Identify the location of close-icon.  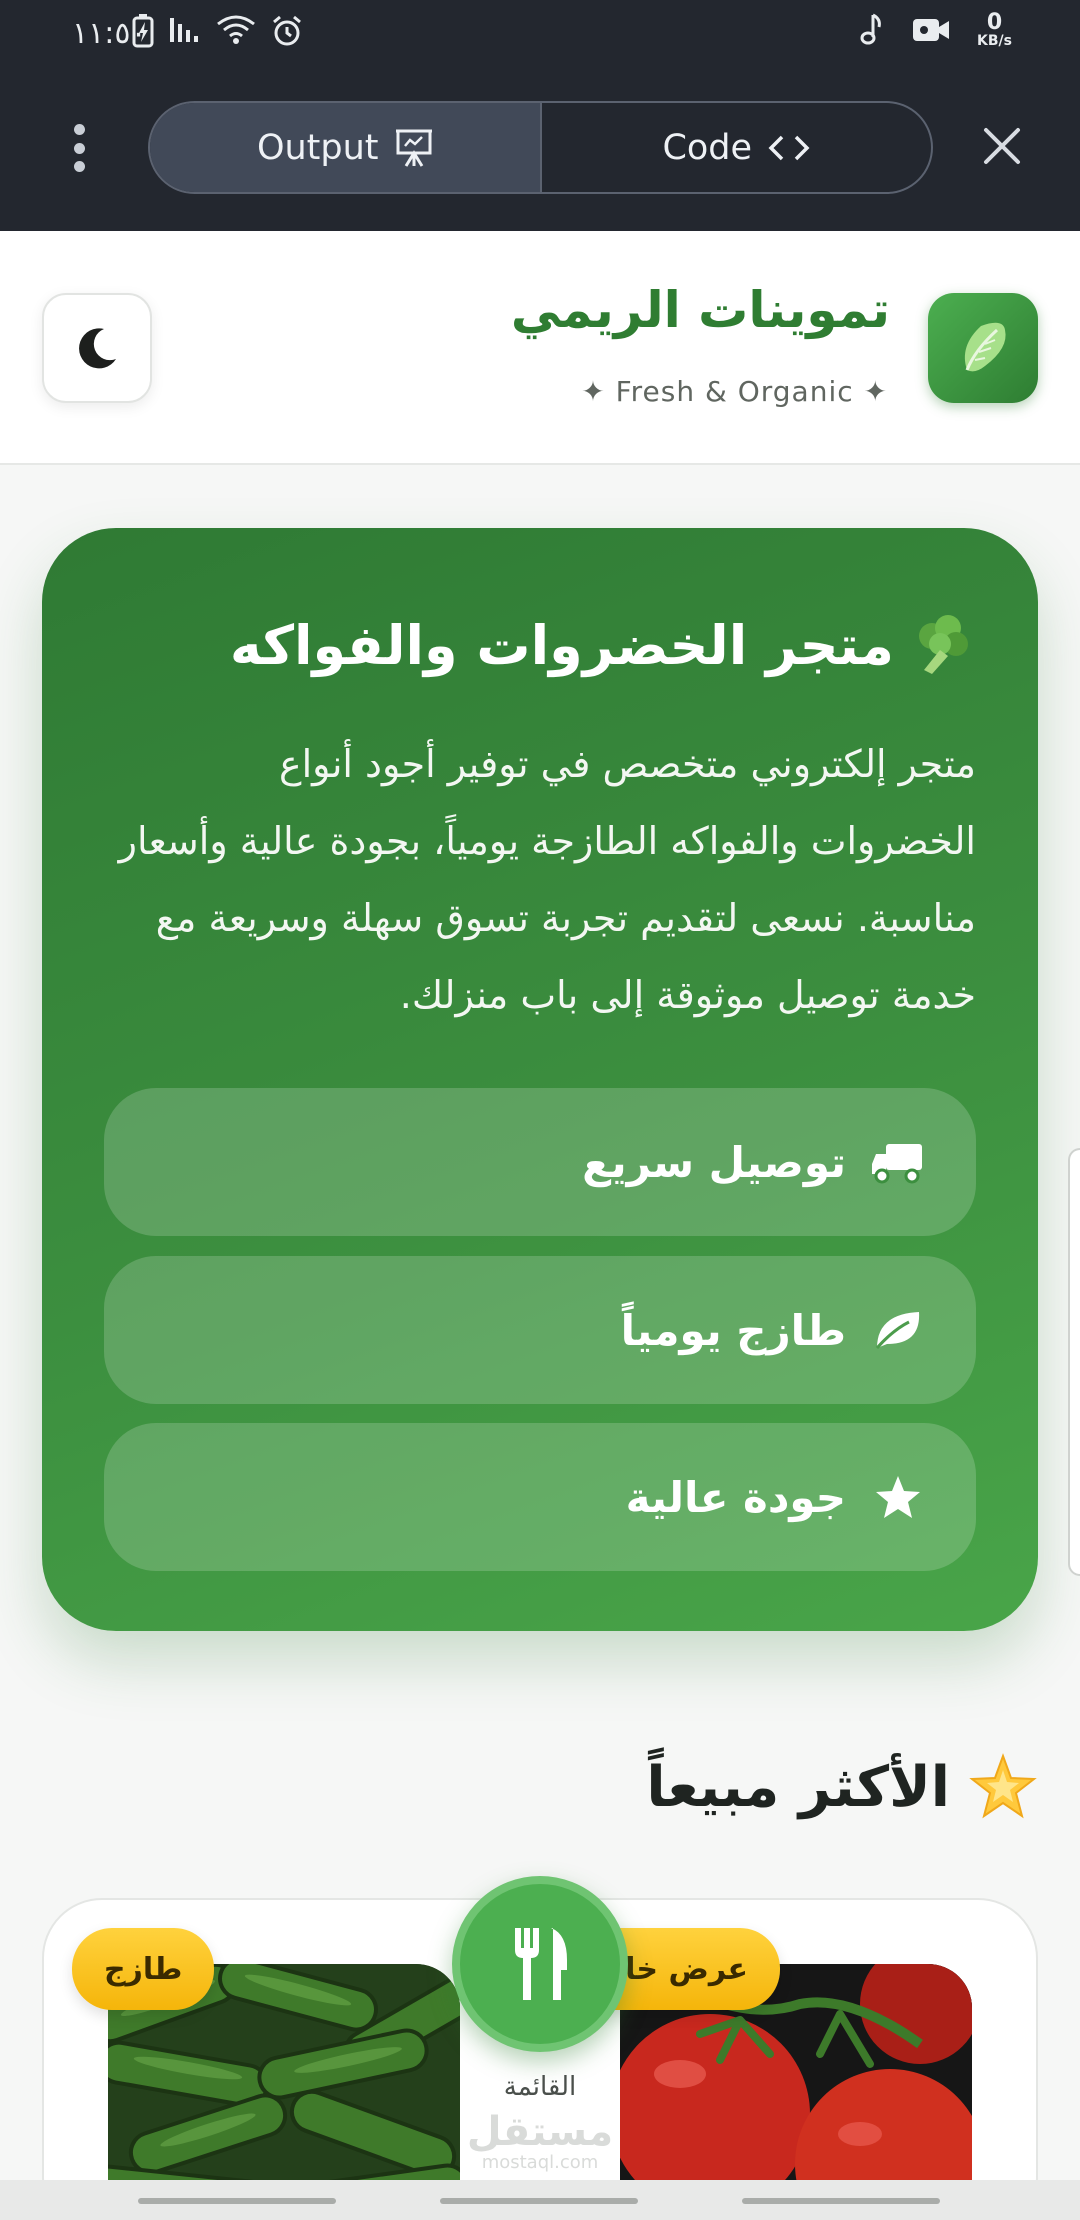
(1002, 146).